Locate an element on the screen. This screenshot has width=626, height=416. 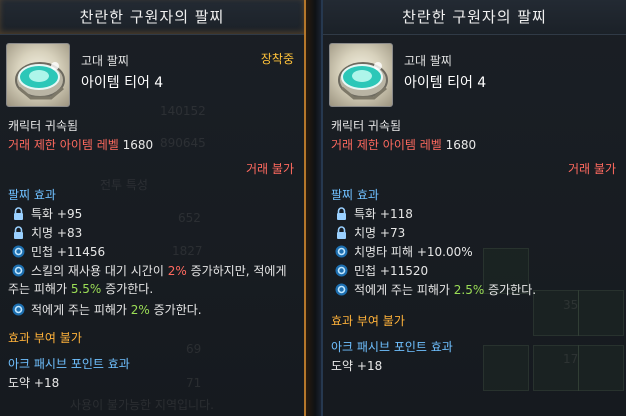
item-header: 고대 팔찌 아이템 티어 4 장착중 is located at coordinates (155, 75).